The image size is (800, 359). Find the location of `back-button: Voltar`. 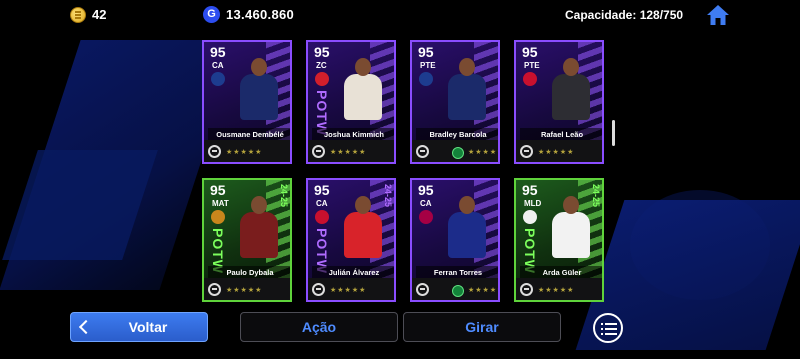

back-button: Voltar is located at coordinates (139, 327).